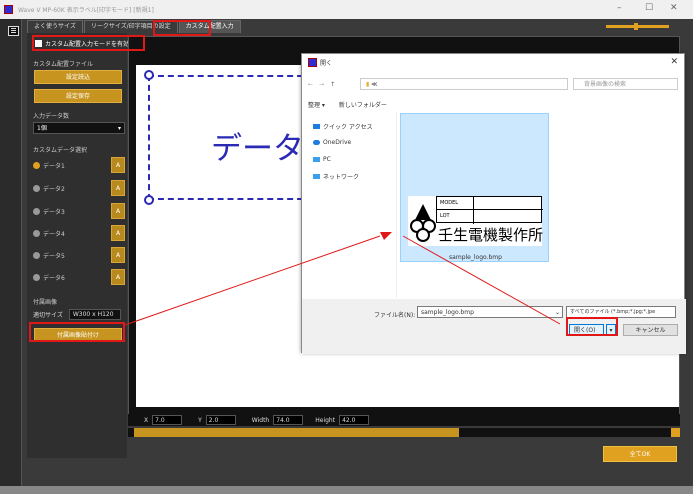 This screenshot has width=693, height=494. I want to click on search-input: 背景画像の検索, so click(625, 84).